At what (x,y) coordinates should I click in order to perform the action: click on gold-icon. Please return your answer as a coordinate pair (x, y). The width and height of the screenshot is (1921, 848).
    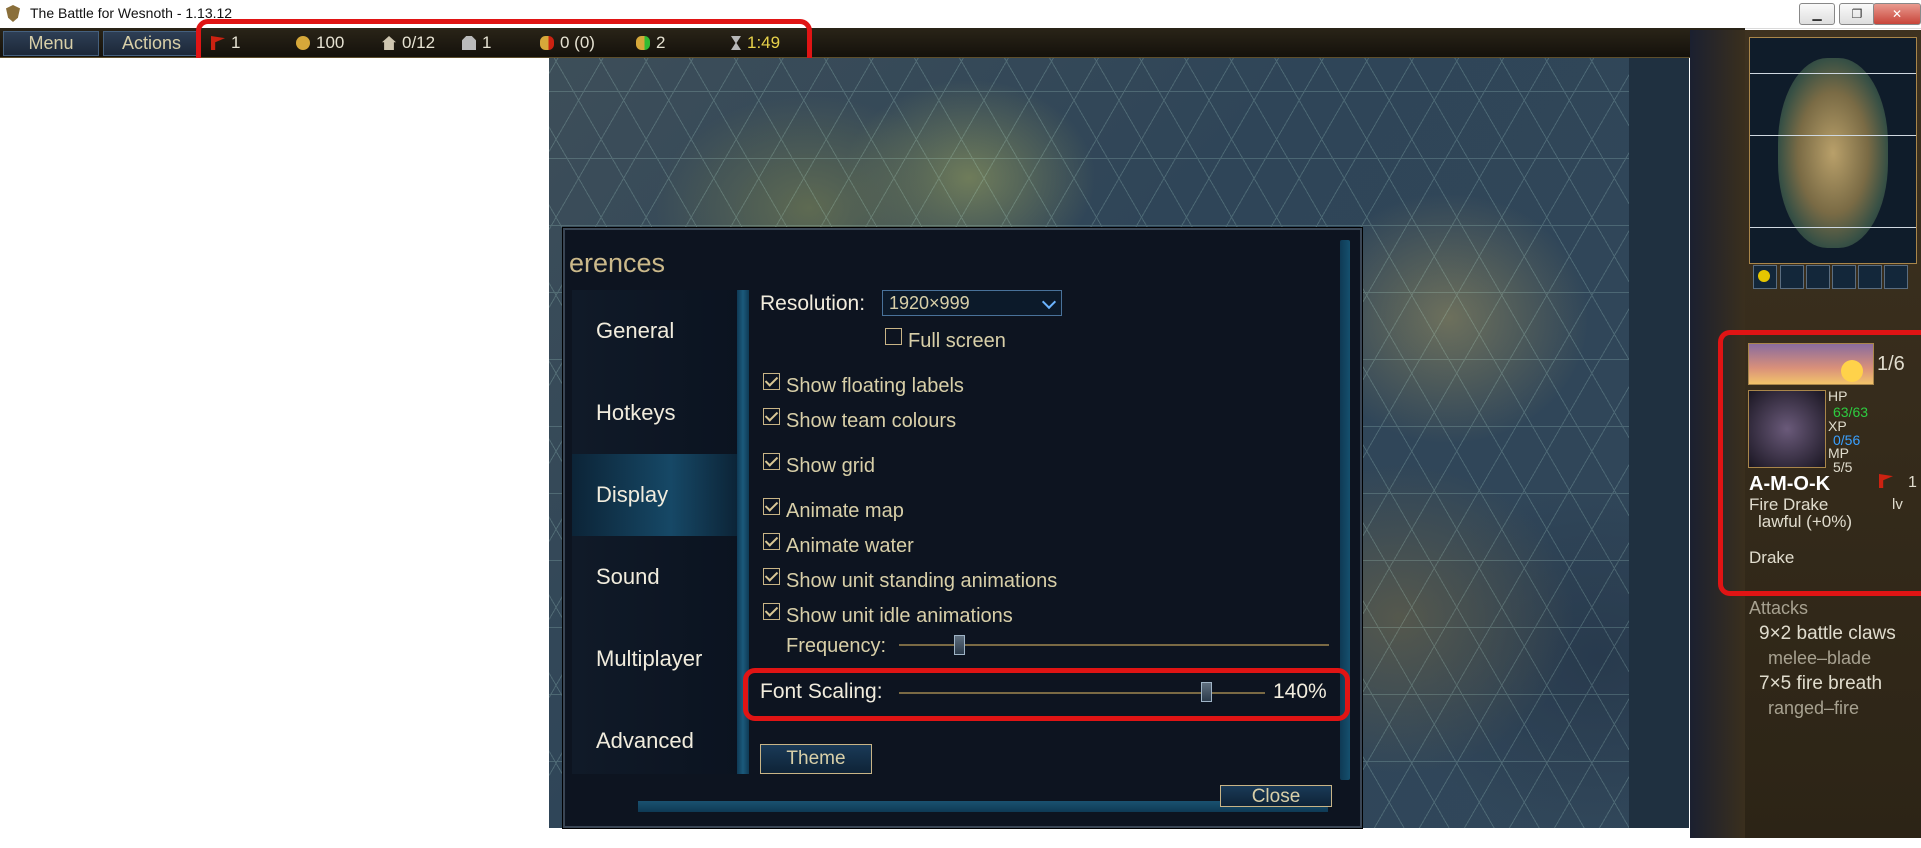
    Looking at the image, I should click on (303, 43).